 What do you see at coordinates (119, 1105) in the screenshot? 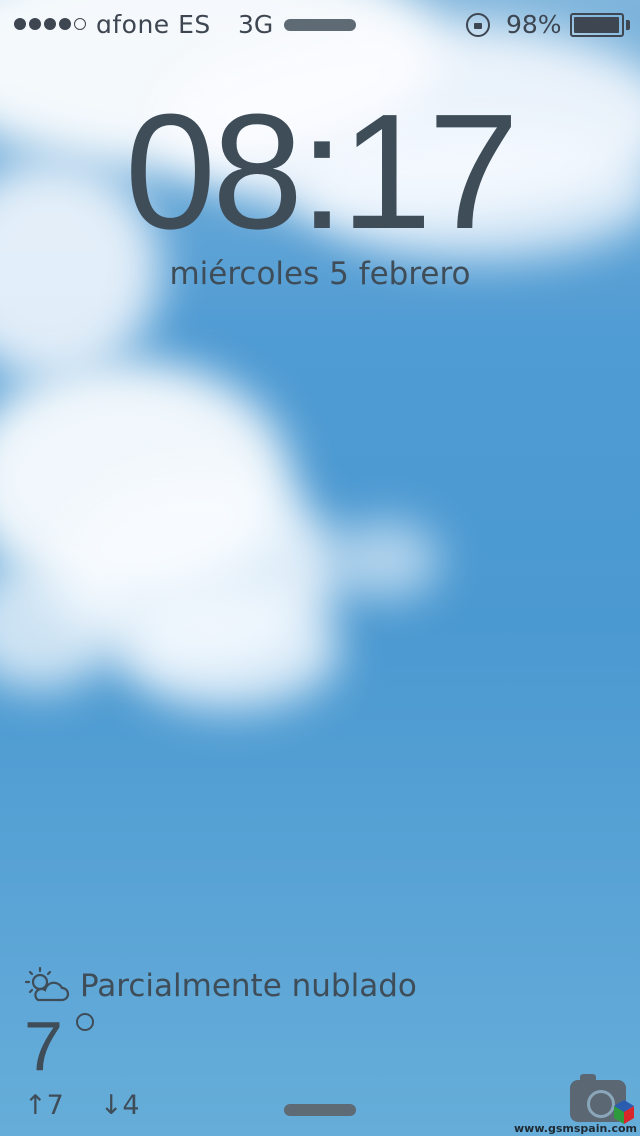
I see `low-temperature: ↓4` at bounding box center [119, 1105].